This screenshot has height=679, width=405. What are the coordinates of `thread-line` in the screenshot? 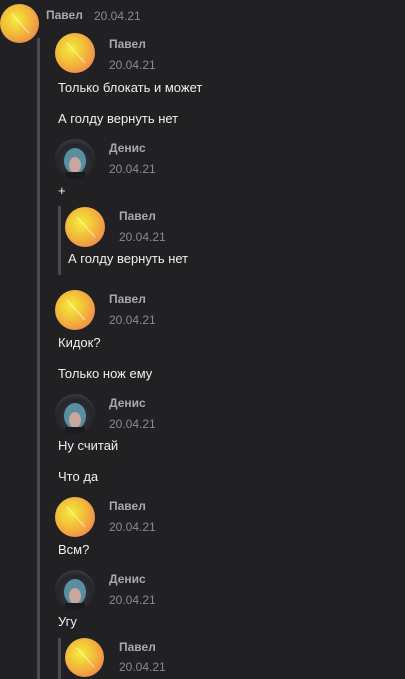 It's located at (38, 358).